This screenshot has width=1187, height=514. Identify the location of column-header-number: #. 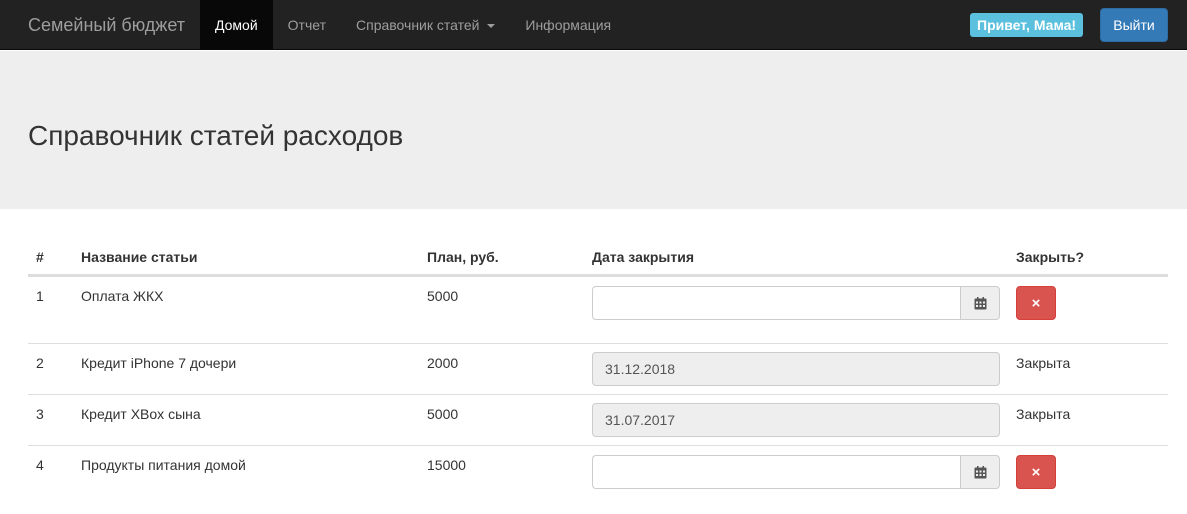
(40, 257).